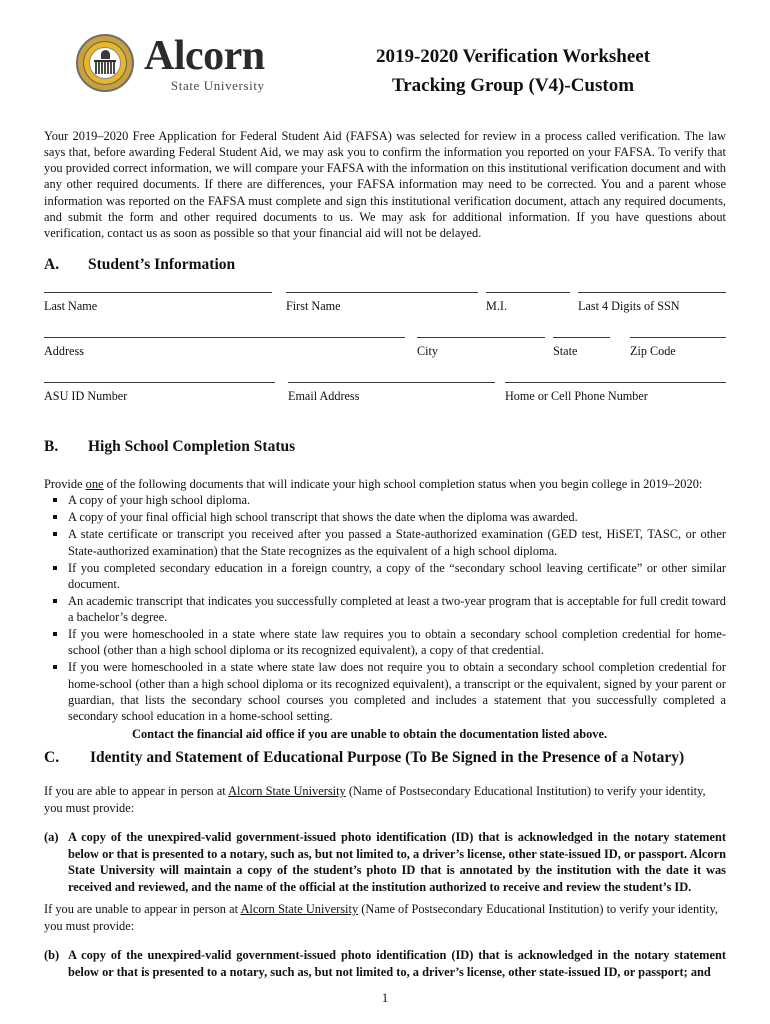 This screenshot has width=770, height=1024. Describe the element at coordinates (581, 347) in the screenshot. I see `form-field-state: State` at that location.